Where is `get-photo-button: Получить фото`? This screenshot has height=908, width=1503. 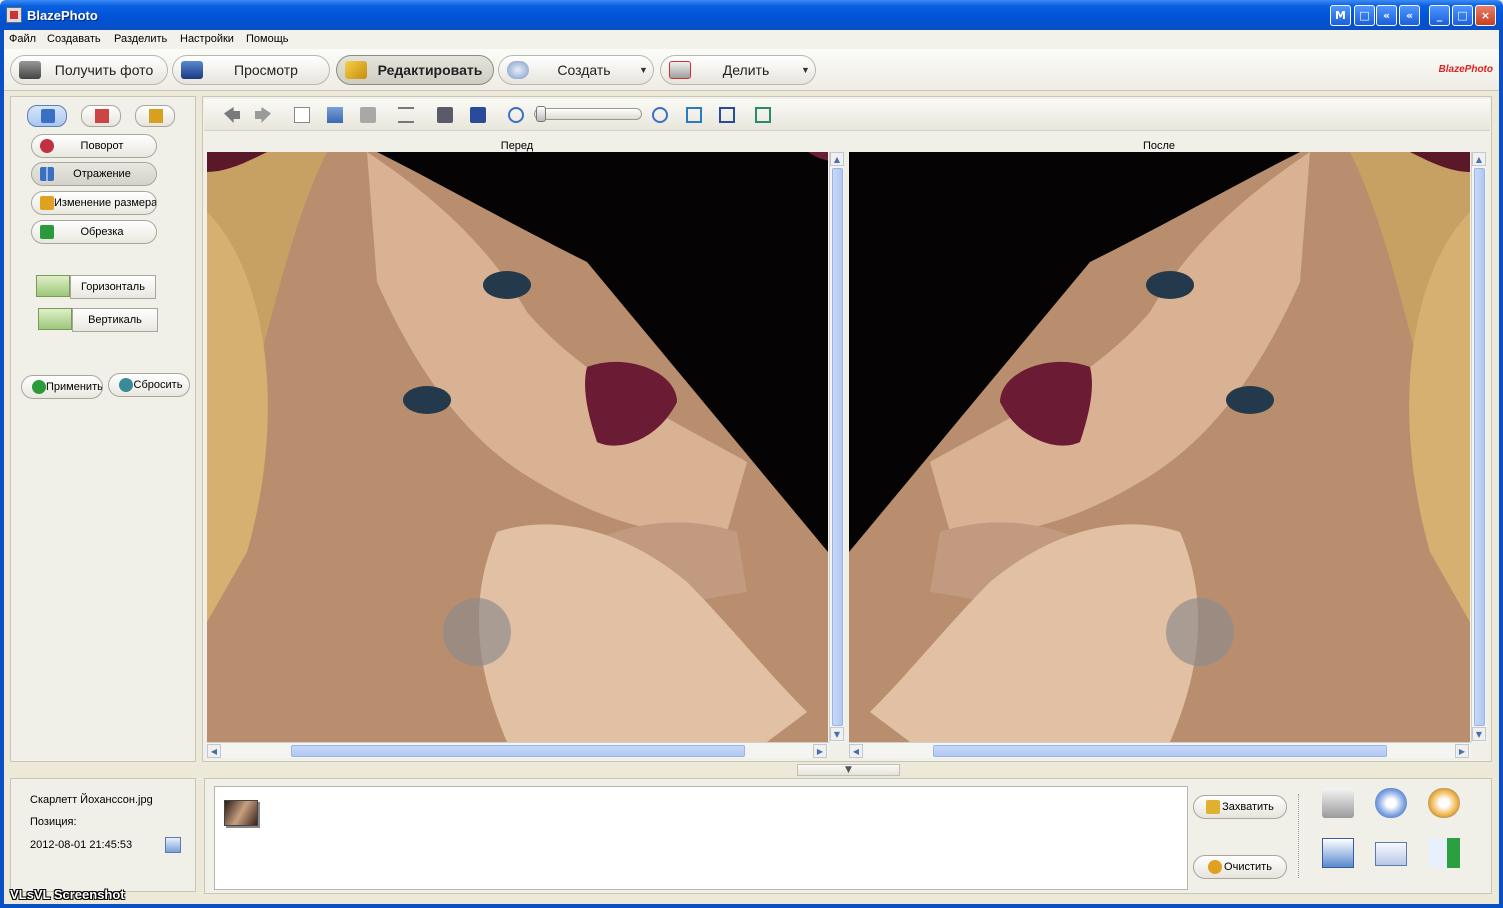
get-photo-button: Получить фото is located at coordinates (89, 70).